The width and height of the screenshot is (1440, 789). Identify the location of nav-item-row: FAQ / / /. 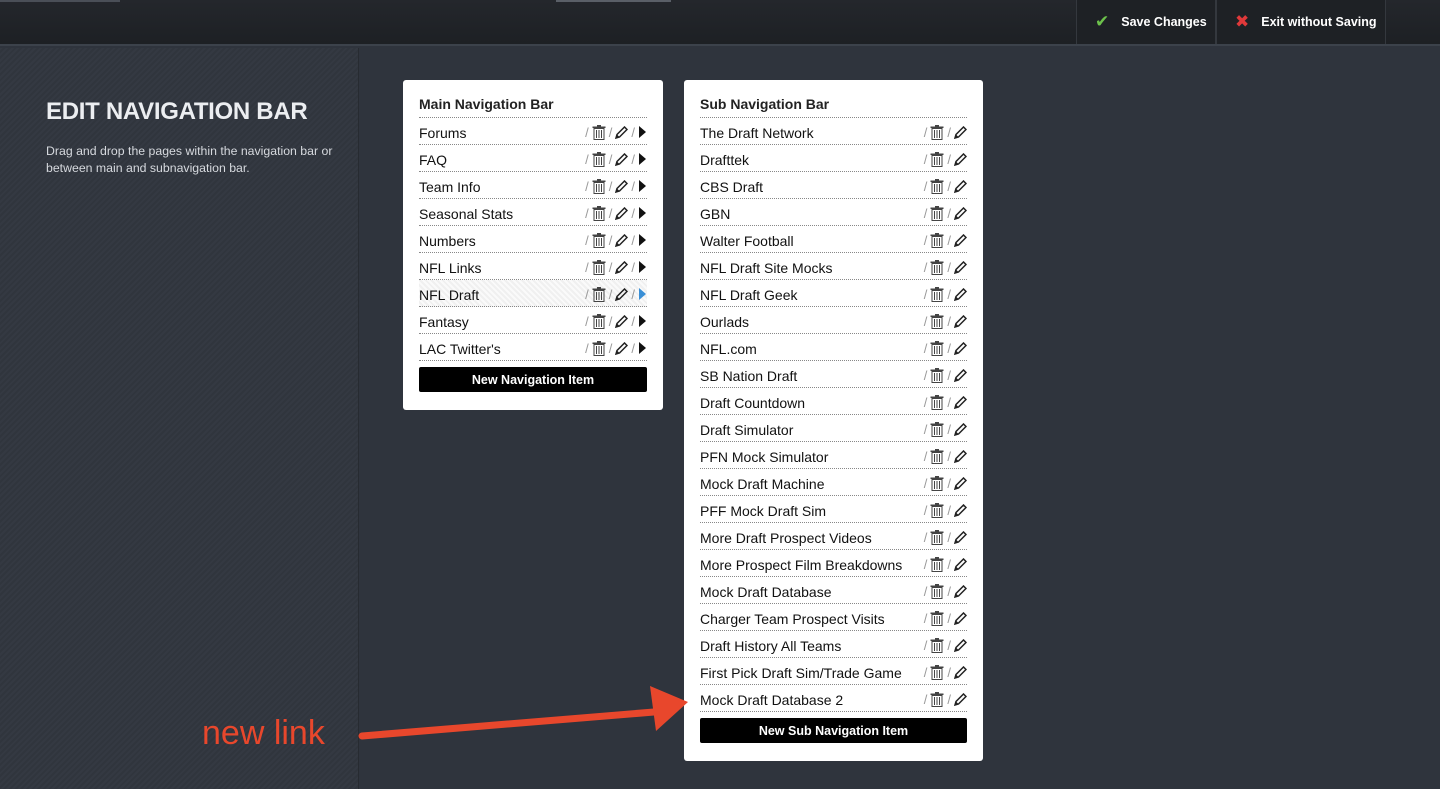
(533, 158).